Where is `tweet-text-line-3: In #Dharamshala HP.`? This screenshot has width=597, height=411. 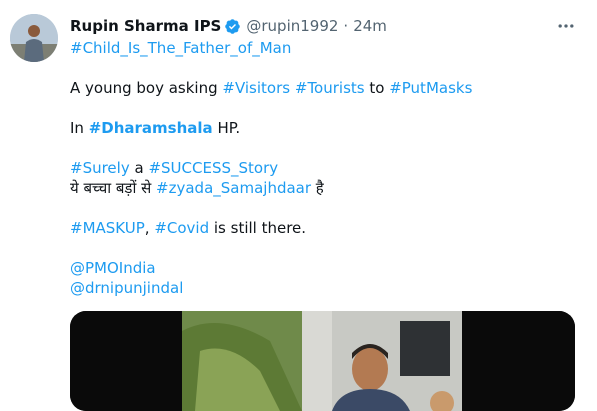
tweet-text-line-3: In #Dharamshala HP. is located at coordinates (155, 128).